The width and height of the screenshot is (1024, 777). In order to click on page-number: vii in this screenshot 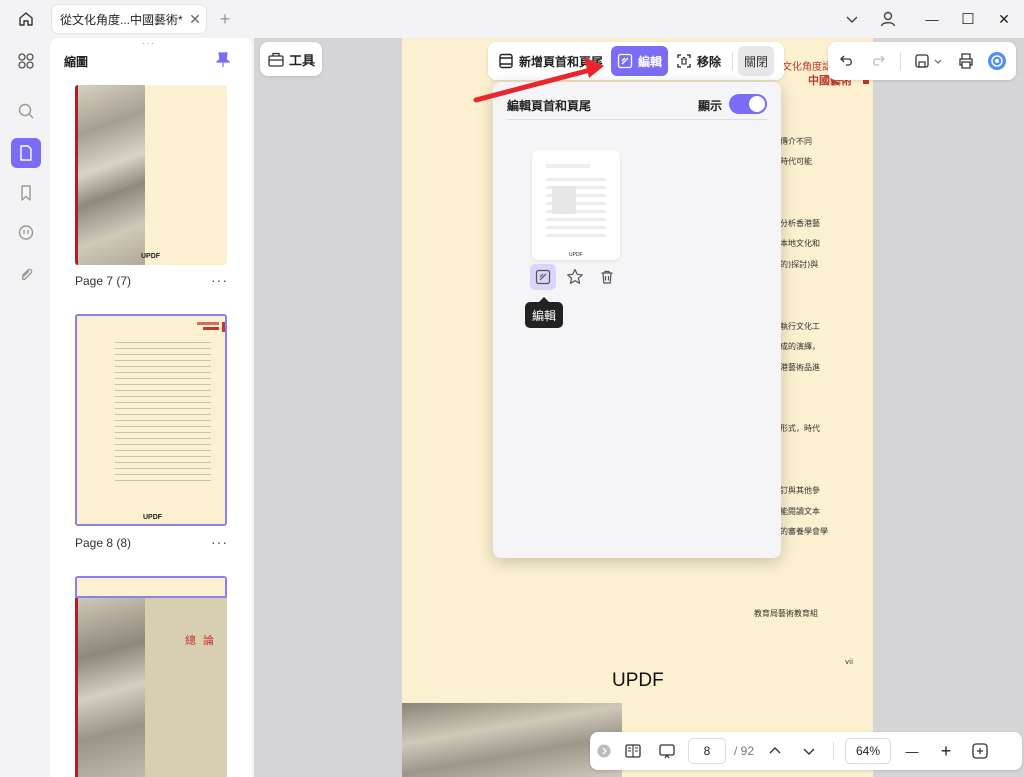, I will do `click(849, 662)`.